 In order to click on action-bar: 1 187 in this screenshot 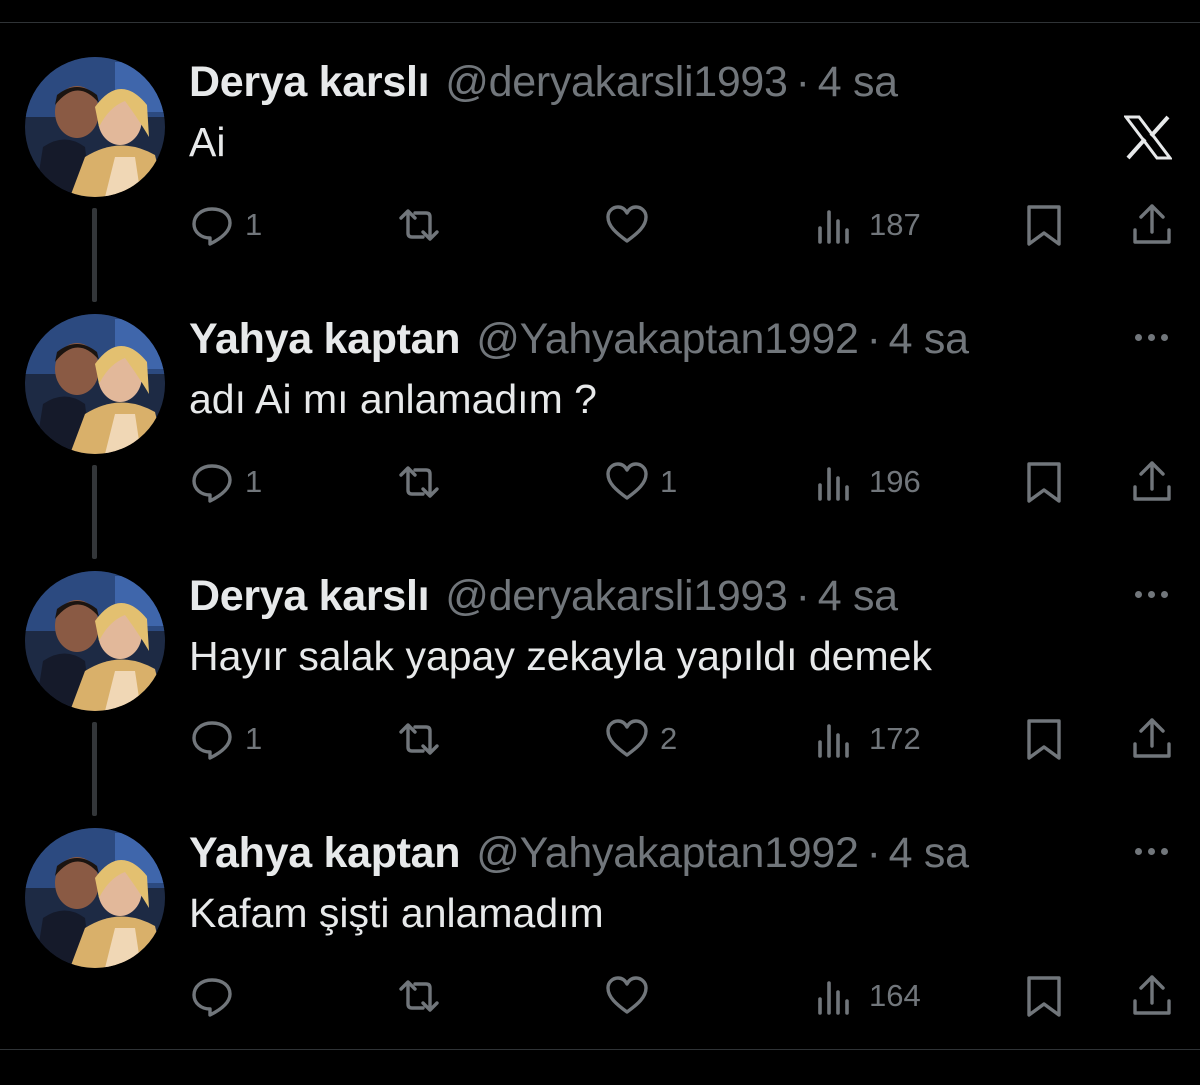, I will do `click(600, 225)`.